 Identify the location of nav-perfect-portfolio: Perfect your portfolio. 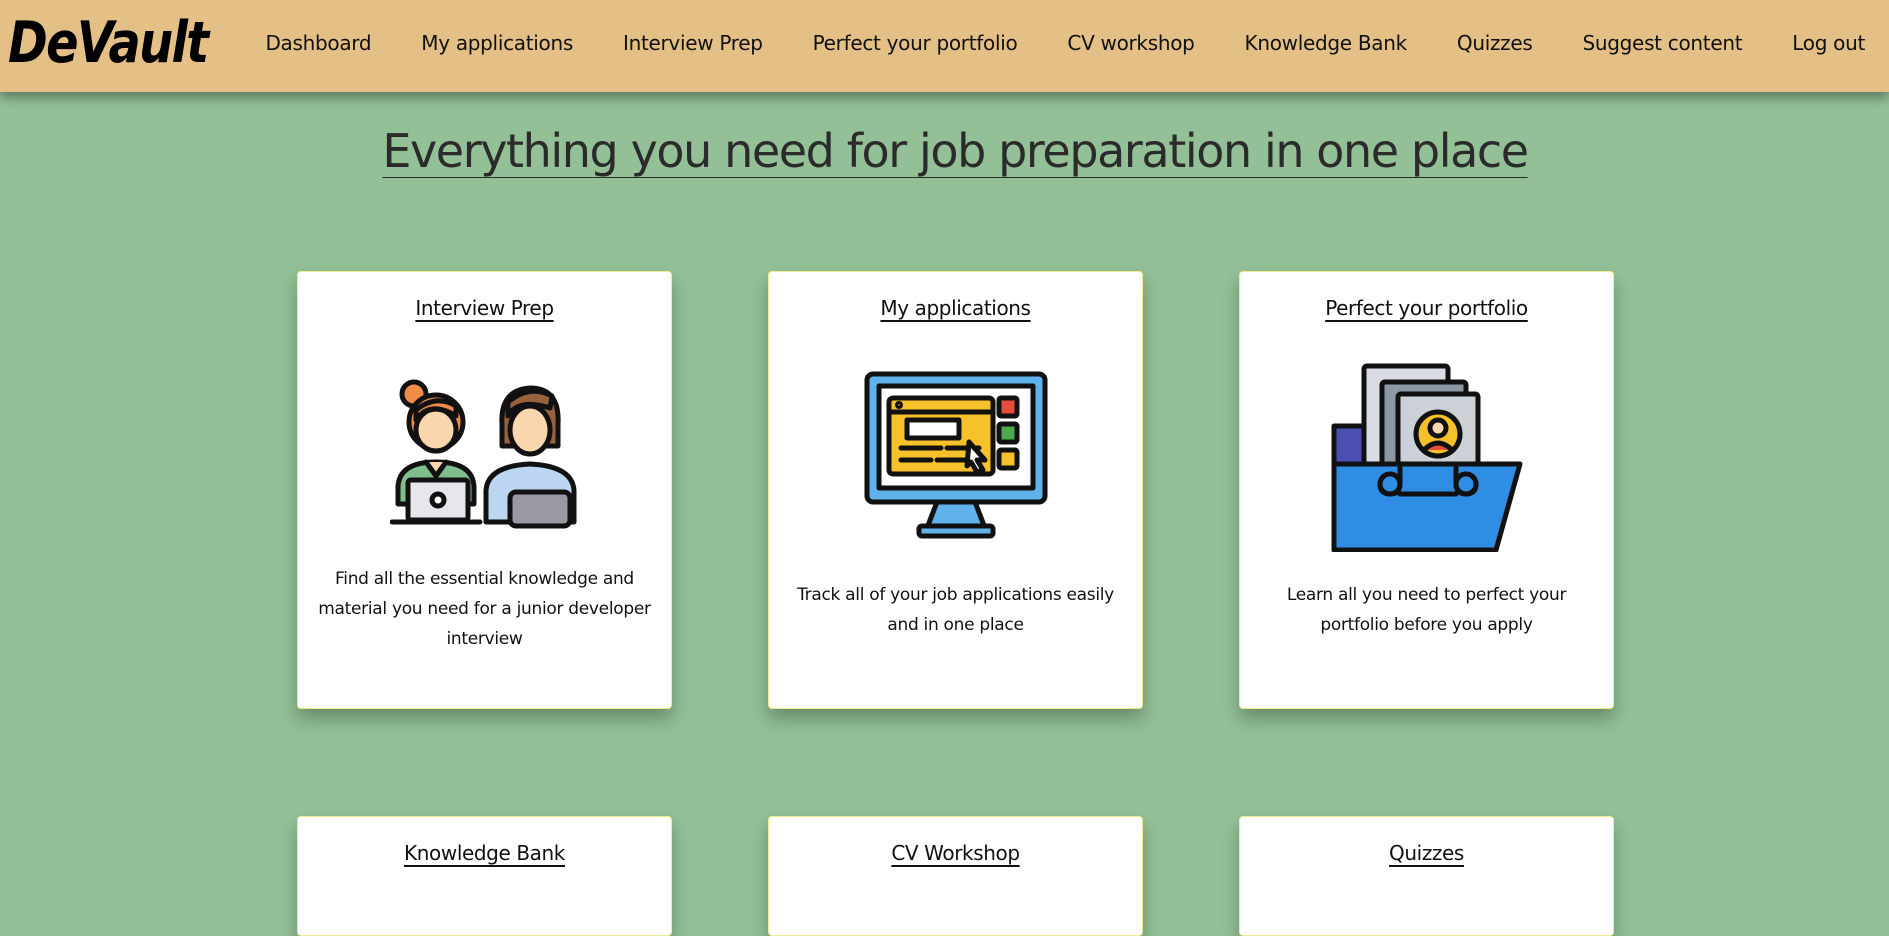
(915, 43).